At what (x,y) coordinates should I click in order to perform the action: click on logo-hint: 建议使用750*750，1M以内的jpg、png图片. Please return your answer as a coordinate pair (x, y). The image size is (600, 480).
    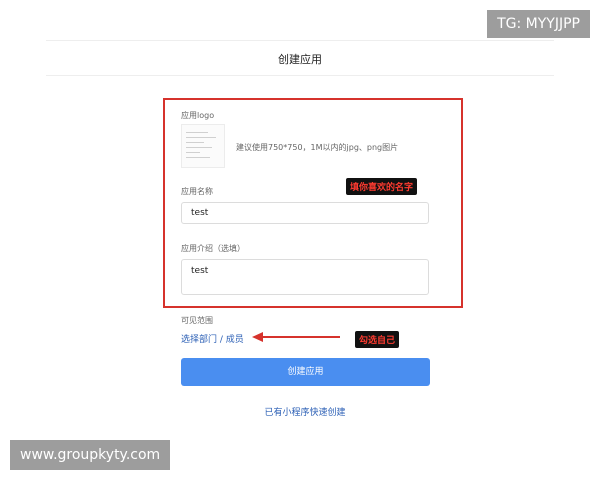
    Looking at the image, I should click on (317, 147).